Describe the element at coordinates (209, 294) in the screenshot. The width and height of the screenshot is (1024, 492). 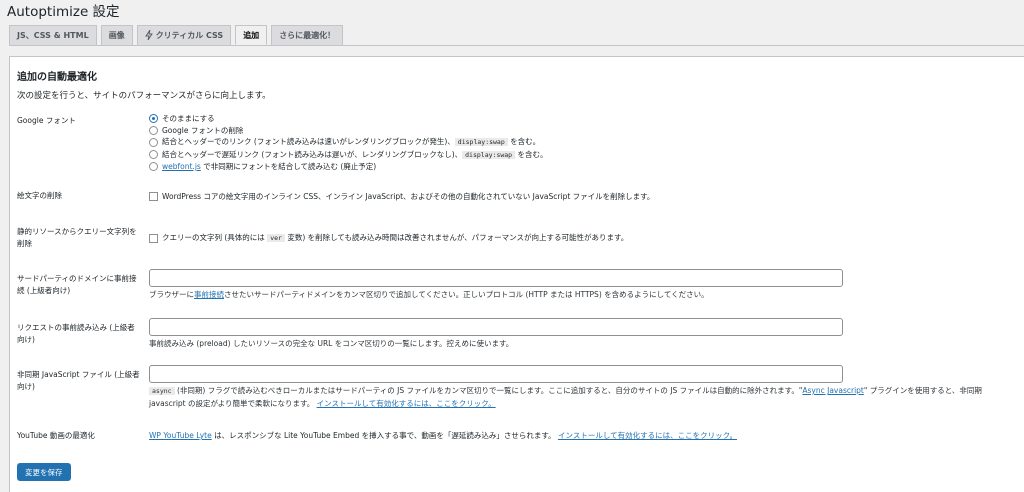
I see `preconnect-link: 事前接続` at that location.